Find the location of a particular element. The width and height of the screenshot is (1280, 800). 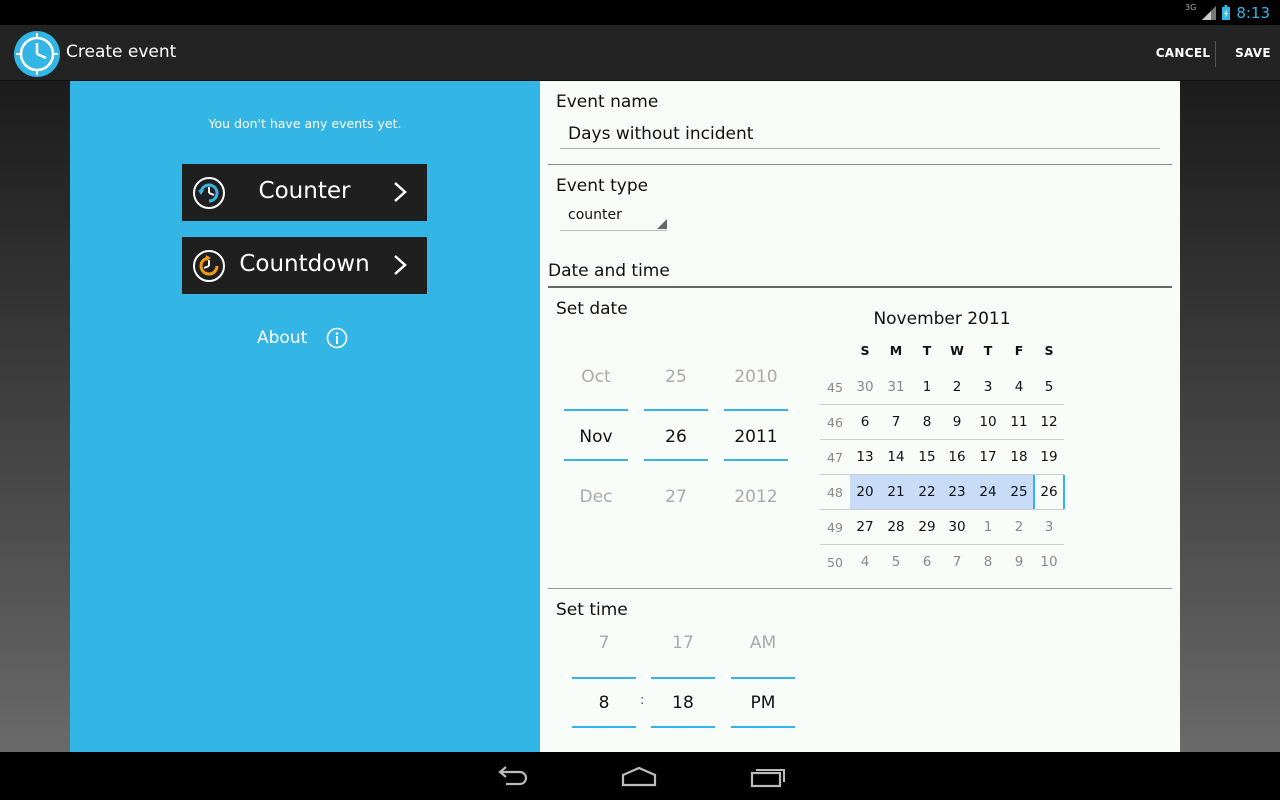

back-icon is located at coordinates (512, 776).